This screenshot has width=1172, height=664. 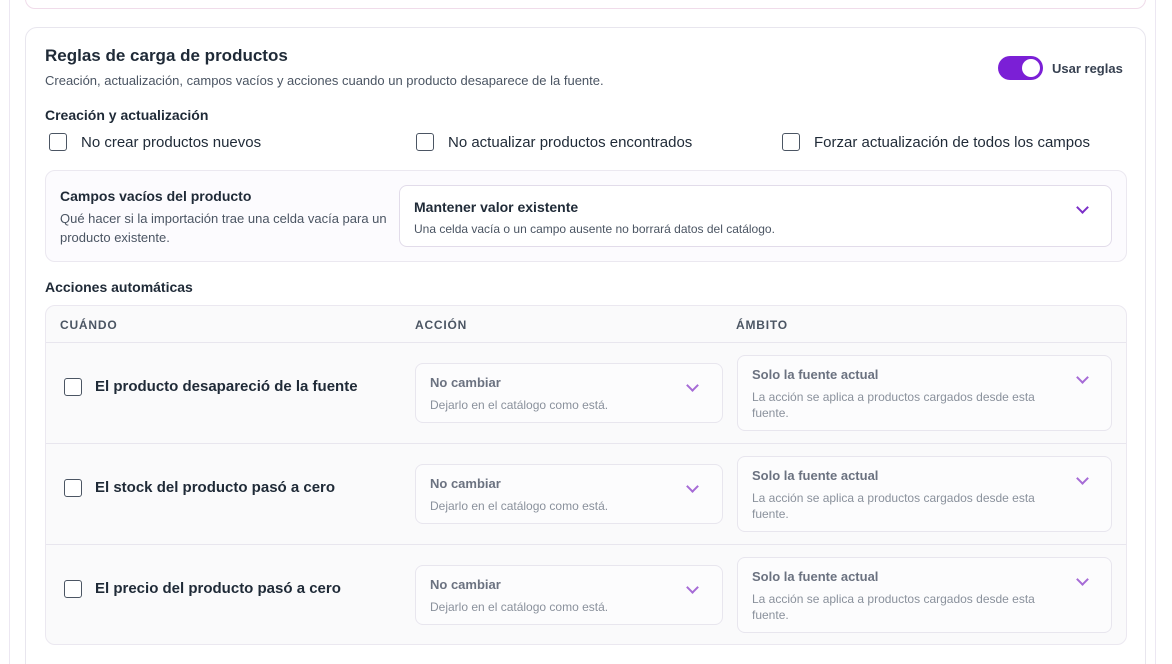 I want to click on empty-fields-title: Campos vacíos del producto, so click(x=156, y=196).